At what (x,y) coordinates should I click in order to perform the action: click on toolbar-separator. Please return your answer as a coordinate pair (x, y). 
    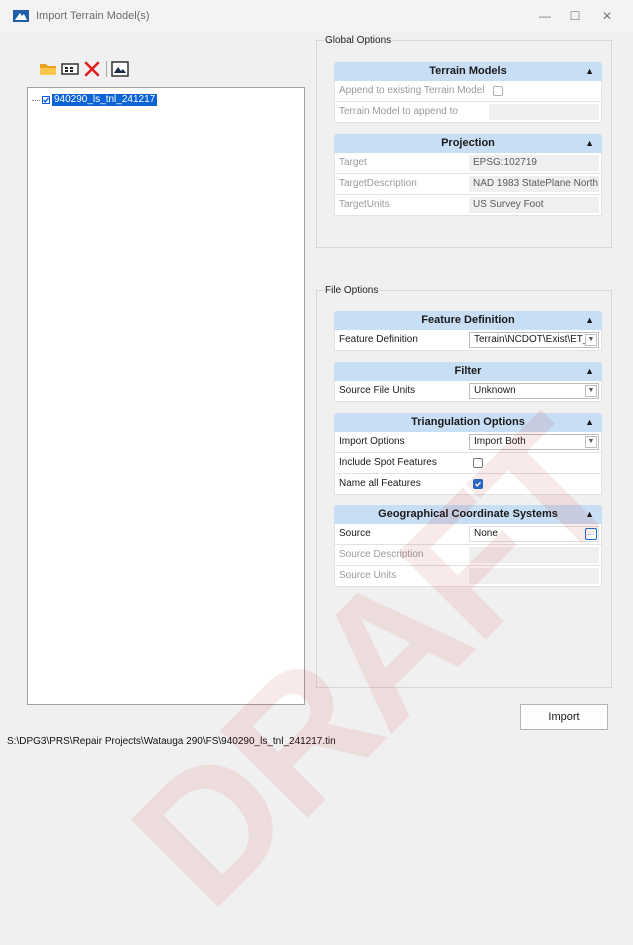
    Looking at the image, I should click on (106, 69).